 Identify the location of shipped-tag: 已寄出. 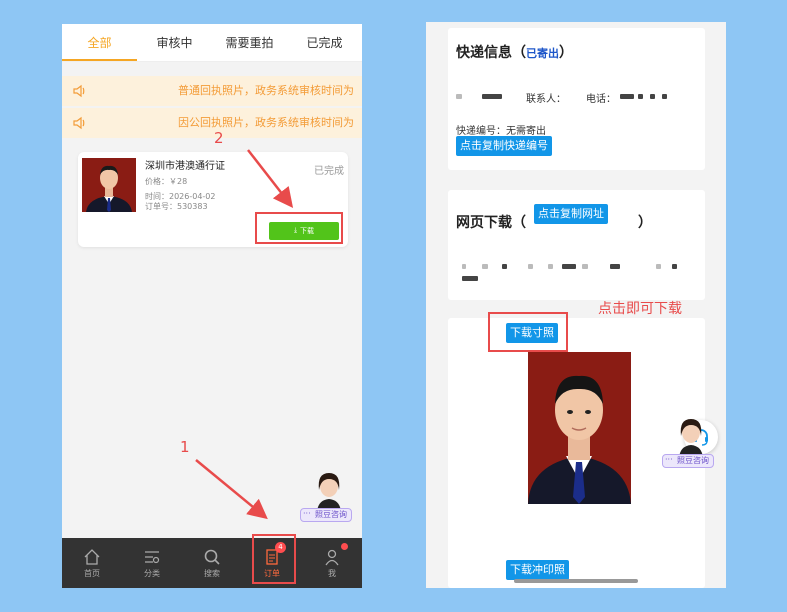
(542, 53).